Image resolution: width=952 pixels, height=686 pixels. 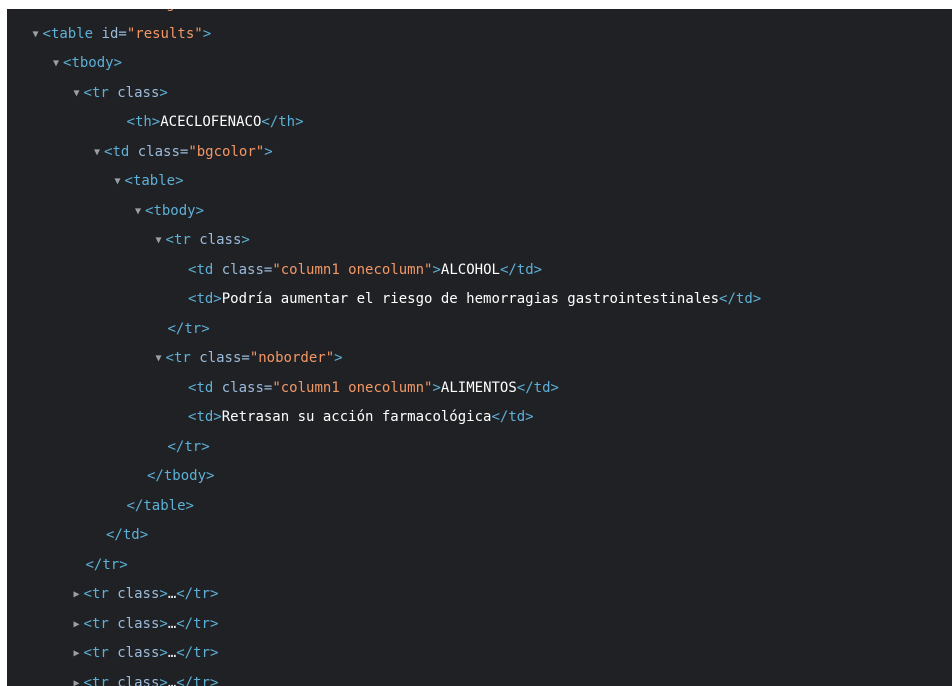 What do you see at coordinates (356, 417) in the screenshot?
I see `text-node: Retrasan su acción farmacológica` at bounding box center [356, 417].